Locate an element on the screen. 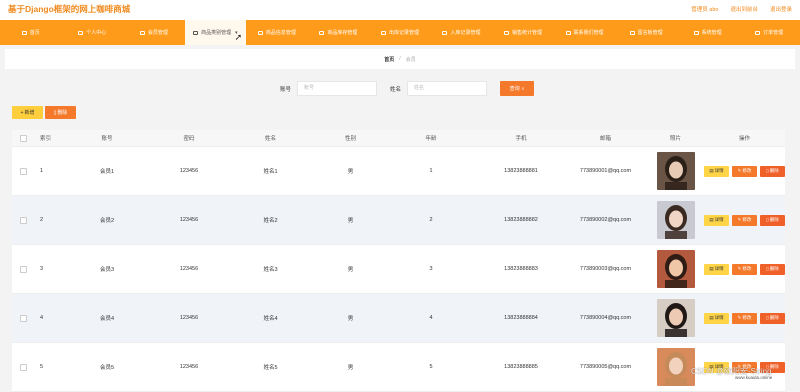 The height and width of the screenshot is (392, 800). table-header-cell: 年龄 is located at coordinates (431, 139).